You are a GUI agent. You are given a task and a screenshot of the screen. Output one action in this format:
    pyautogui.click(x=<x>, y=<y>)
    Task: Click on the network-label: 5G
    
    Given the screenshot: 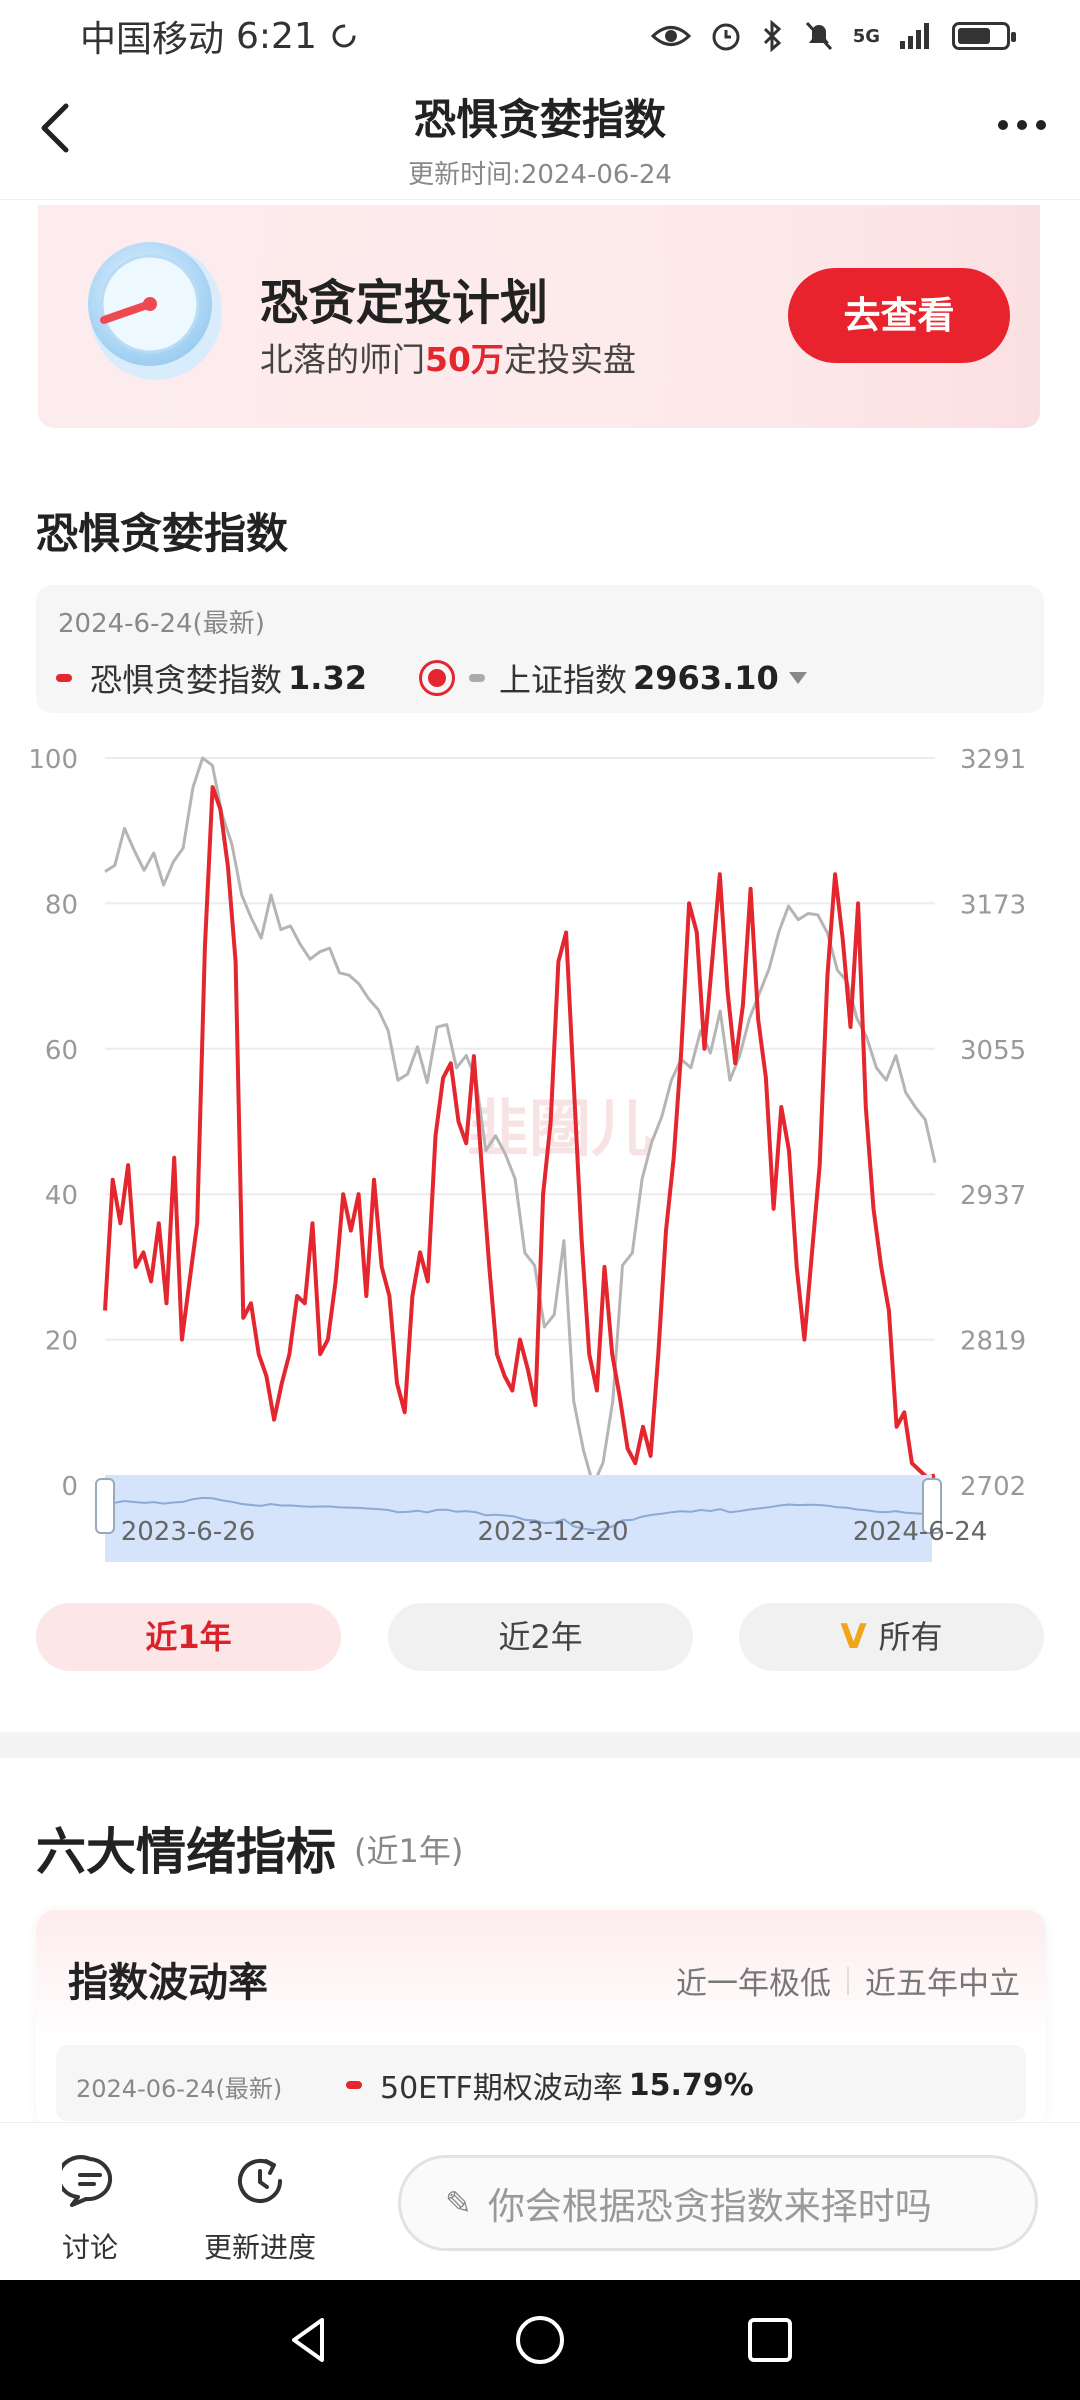 What is the action you would take?
    pyautogui.click(x=866, y=36)
    